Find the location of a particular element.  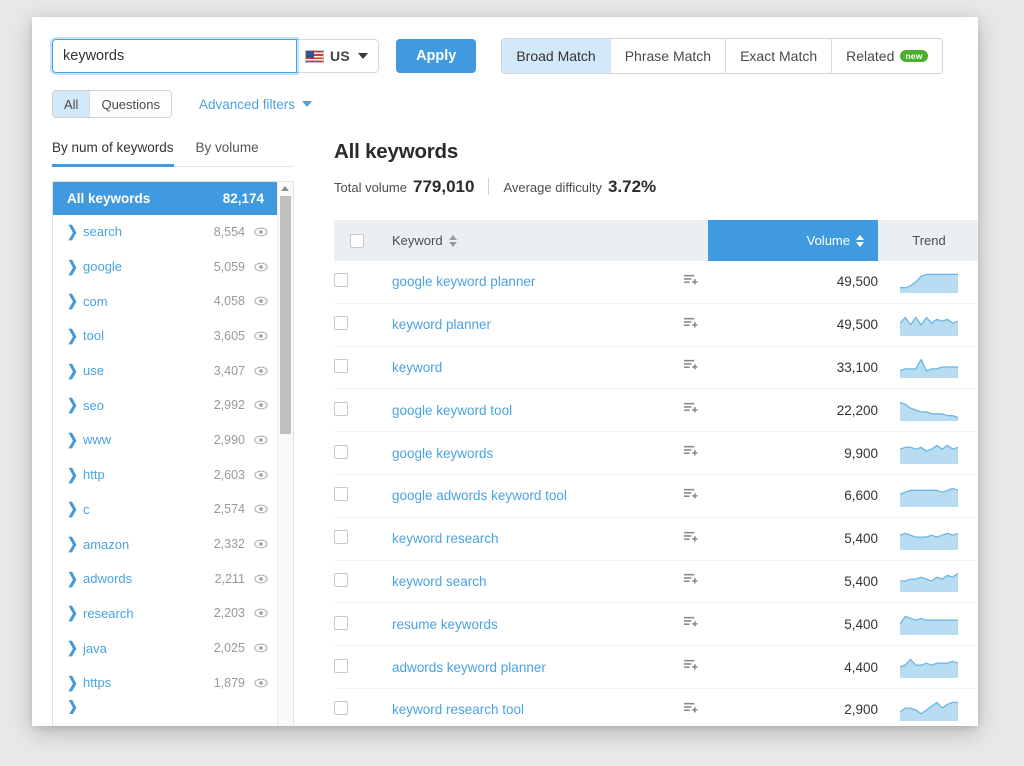

sidebar-scrollbar is located at coordinates (285, 453).